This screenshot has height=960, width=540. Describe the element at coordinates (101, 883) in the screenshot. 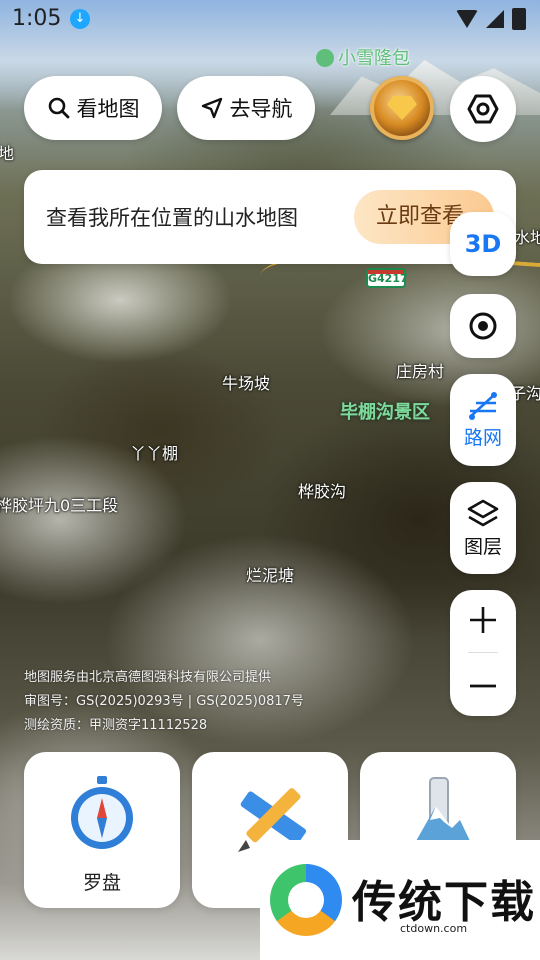

I see `compass-label: 罗盘` at that location.